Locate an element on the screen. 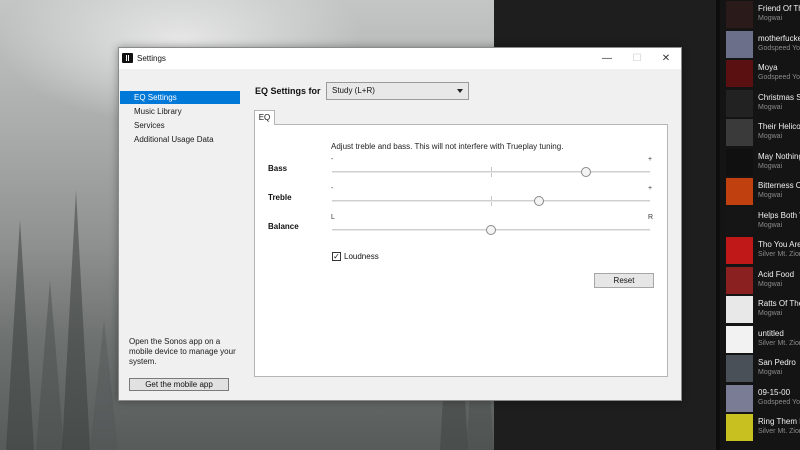 The height and width of the screenshot is (450, 800). list-item: Tho You Are C Silver Mt. Zion is located at coordinates (763, 250).